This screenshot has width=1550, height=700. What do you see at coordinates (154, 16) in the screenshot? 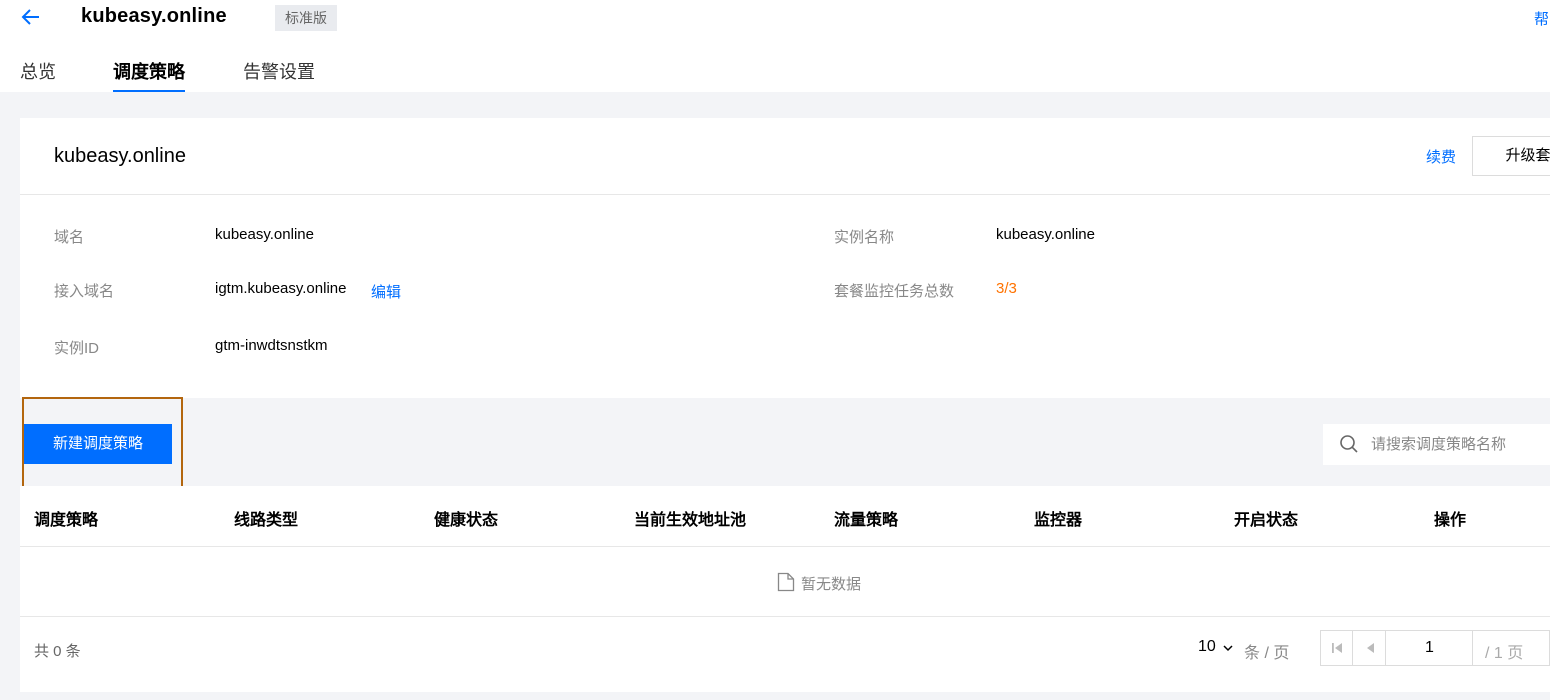
I see `page-title: kubeasy.online` at bounding box center [154, 16].